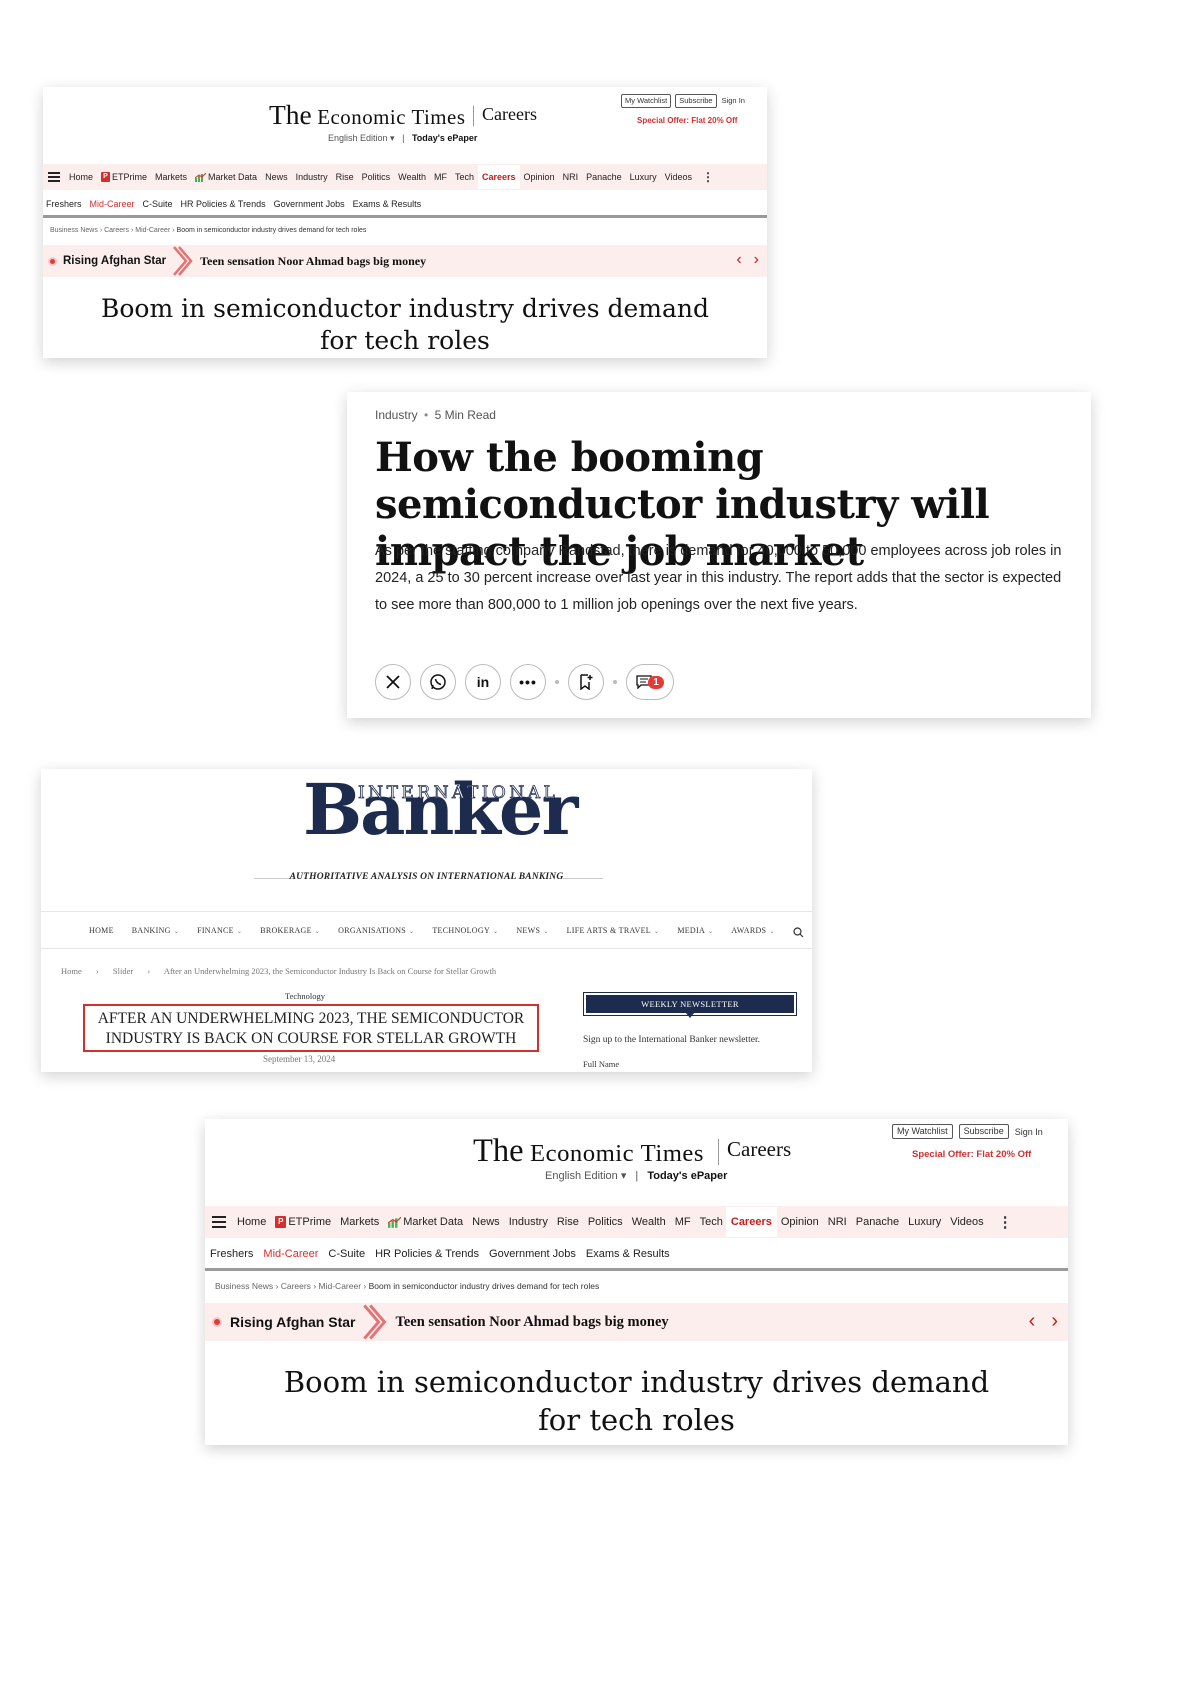 The image size is (1190, 1683). Describe the element at coordinates (650, 682) in the screenshot. I see `comments-button: 1` at that location.